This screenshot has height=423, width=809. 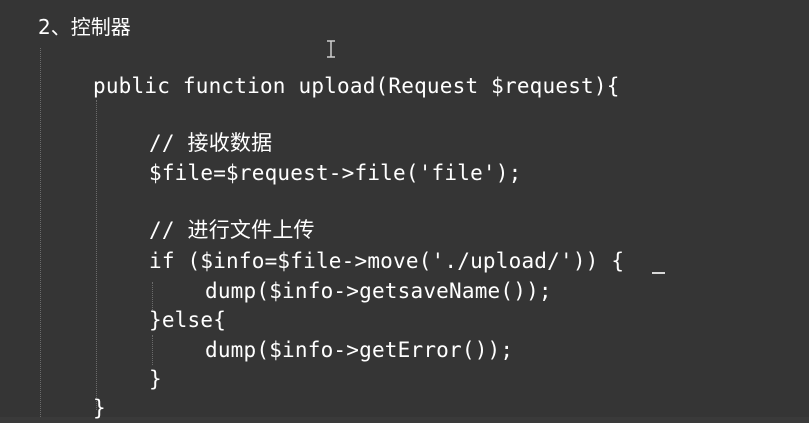 I want to click on code-line-close-function: }, so click(x=99, y=408).